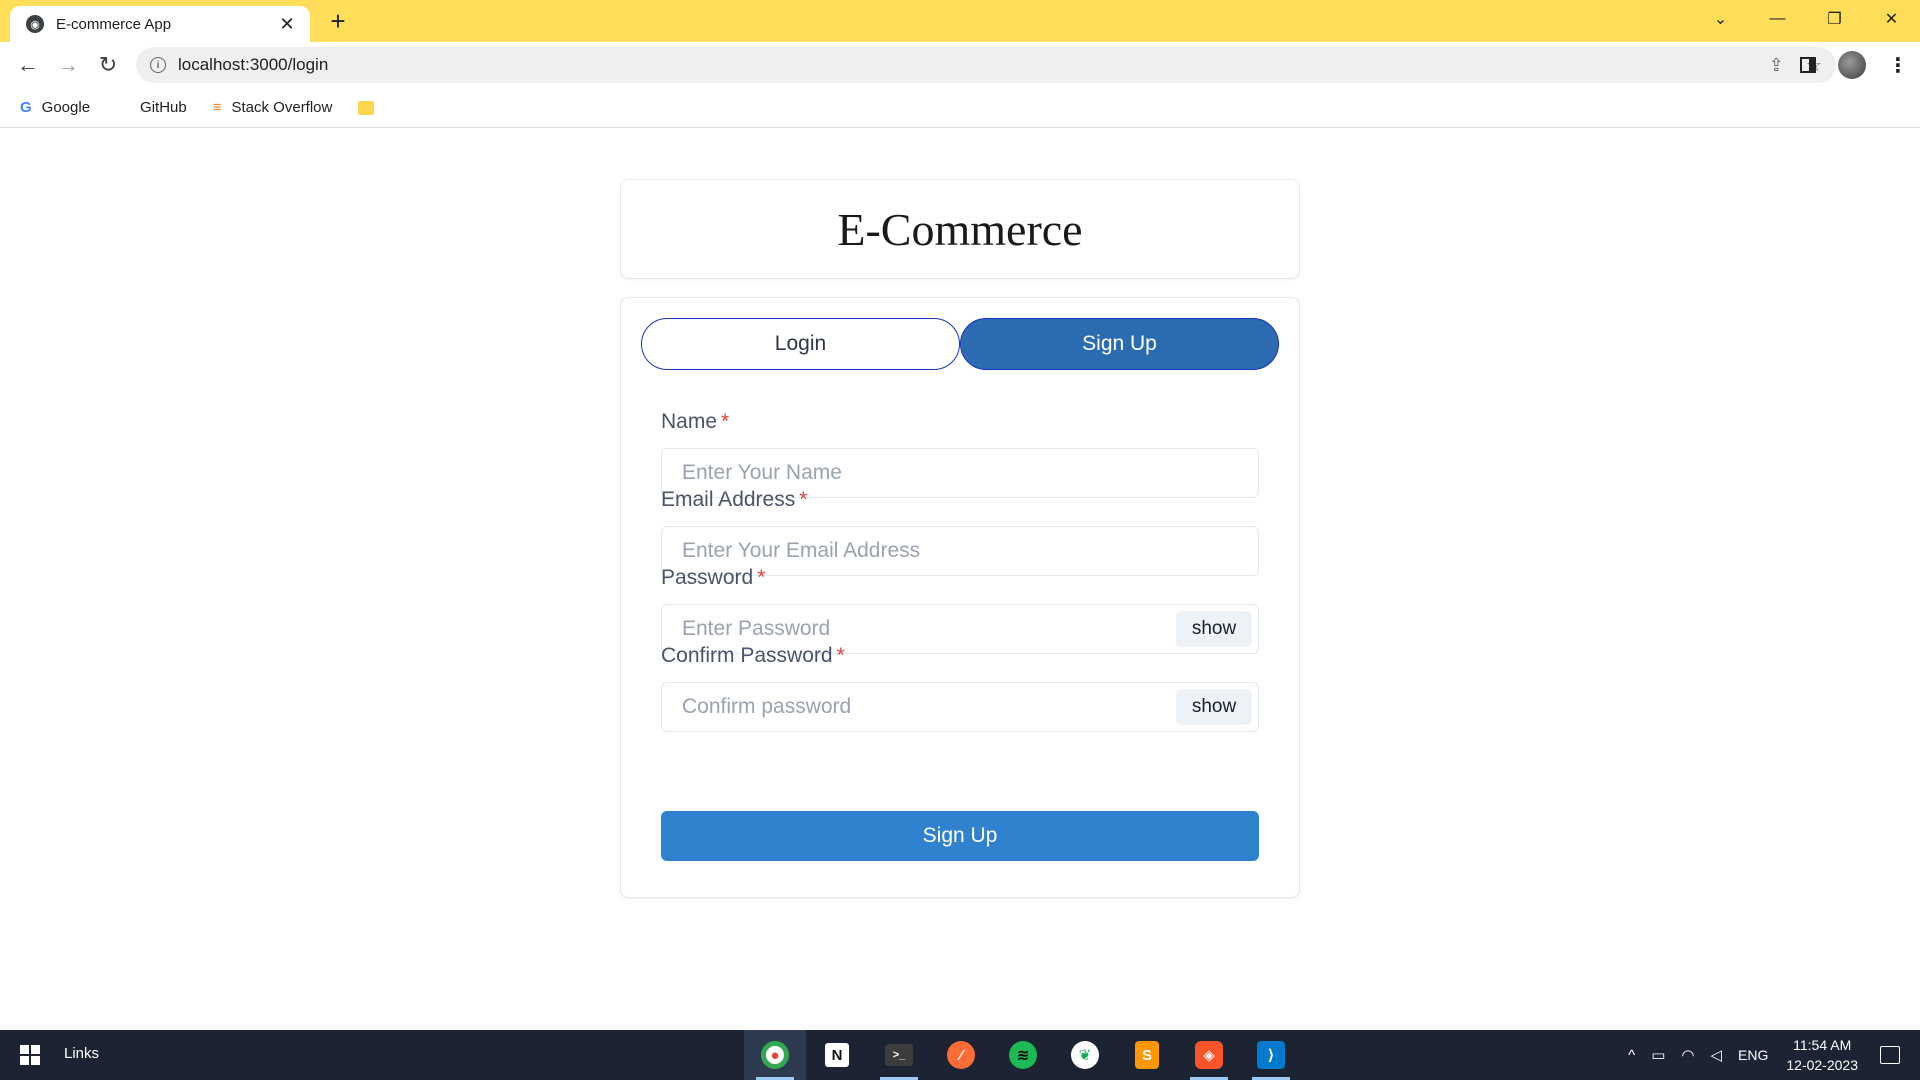  I want to click on taskbar-app-brave: ◈, so click(1209, 1055).